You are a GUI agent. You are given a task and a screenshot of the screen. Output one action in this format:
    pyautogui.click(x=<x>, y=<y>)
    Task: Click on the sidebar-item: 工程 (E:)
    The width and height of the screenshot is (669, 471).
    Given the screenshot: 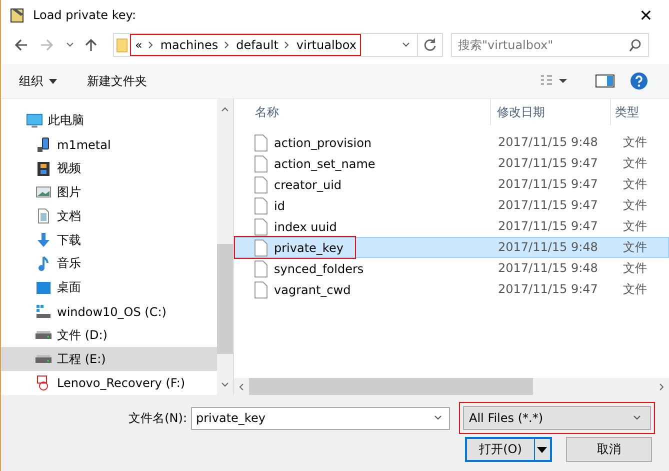 What is the action you would take?
    pyautogui.click(x=109, y=359)
    